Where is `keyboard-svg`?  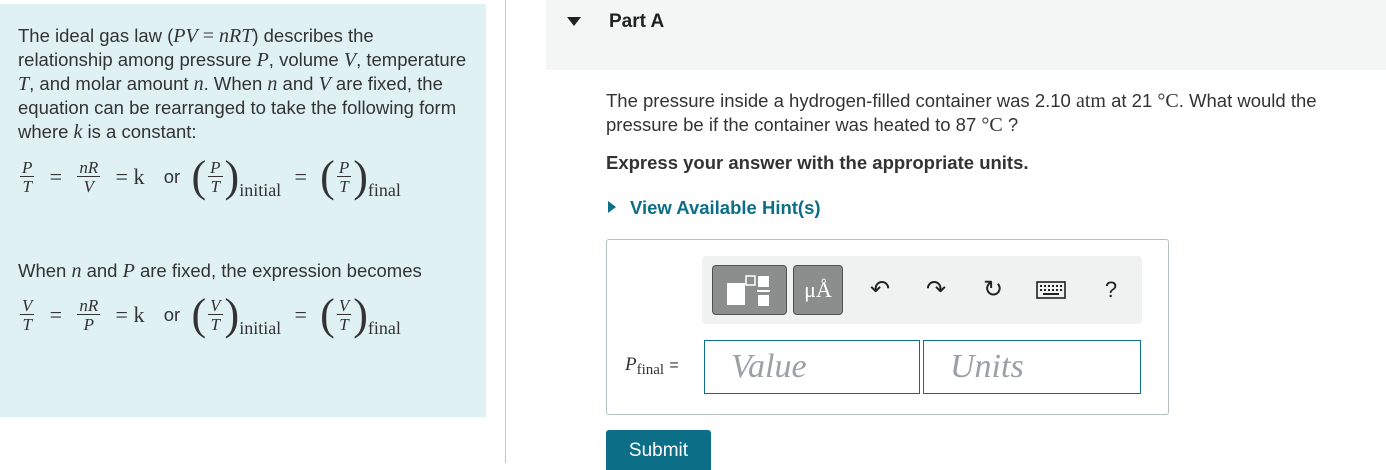
keyboard-svg is located at coordinates (1051, 290).